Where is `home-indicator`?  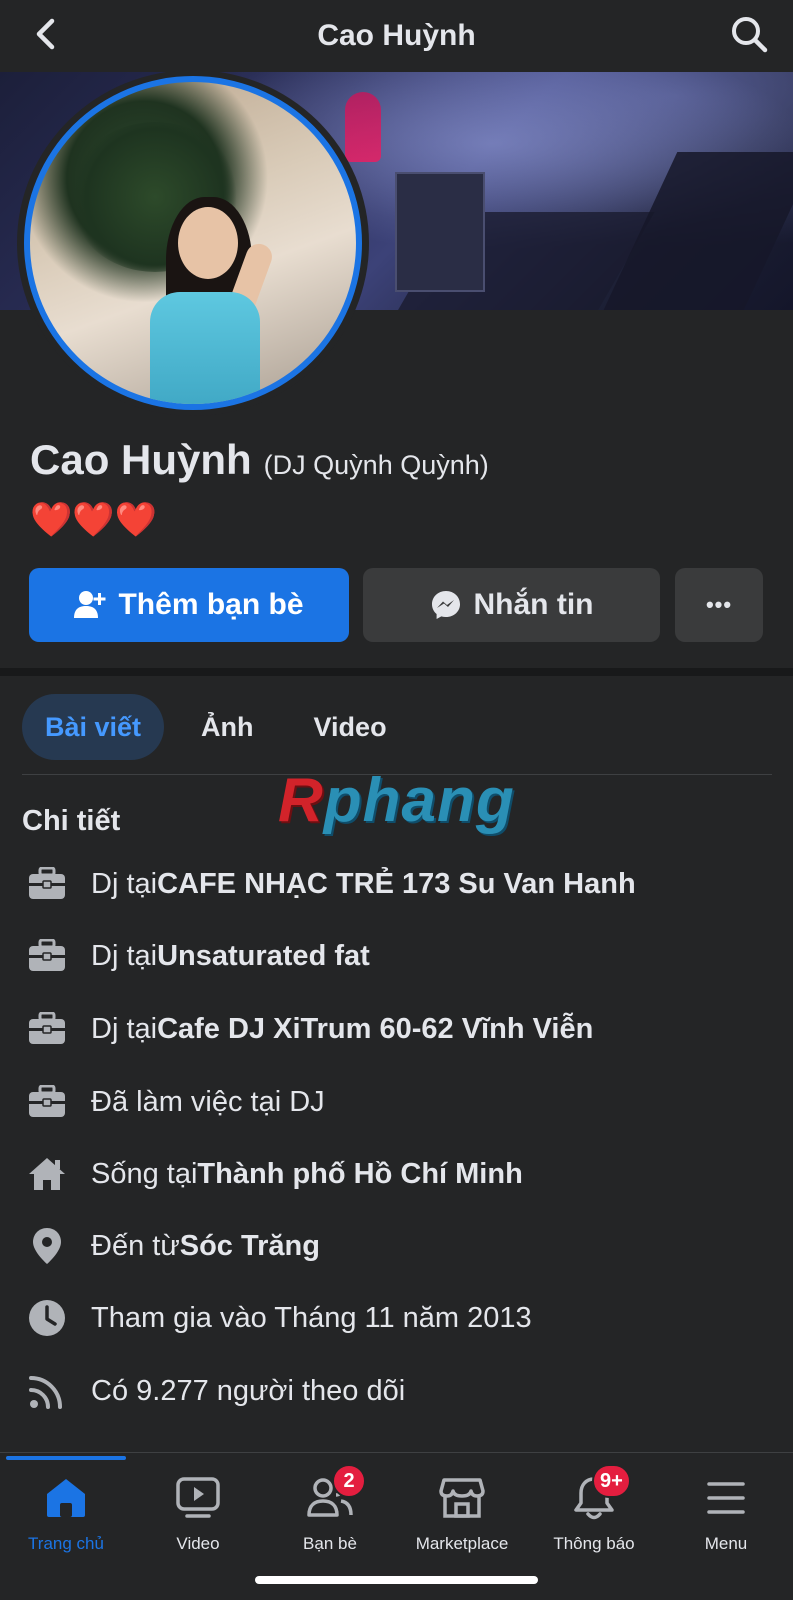
home-indicator is located at coordinates (396, 1580).